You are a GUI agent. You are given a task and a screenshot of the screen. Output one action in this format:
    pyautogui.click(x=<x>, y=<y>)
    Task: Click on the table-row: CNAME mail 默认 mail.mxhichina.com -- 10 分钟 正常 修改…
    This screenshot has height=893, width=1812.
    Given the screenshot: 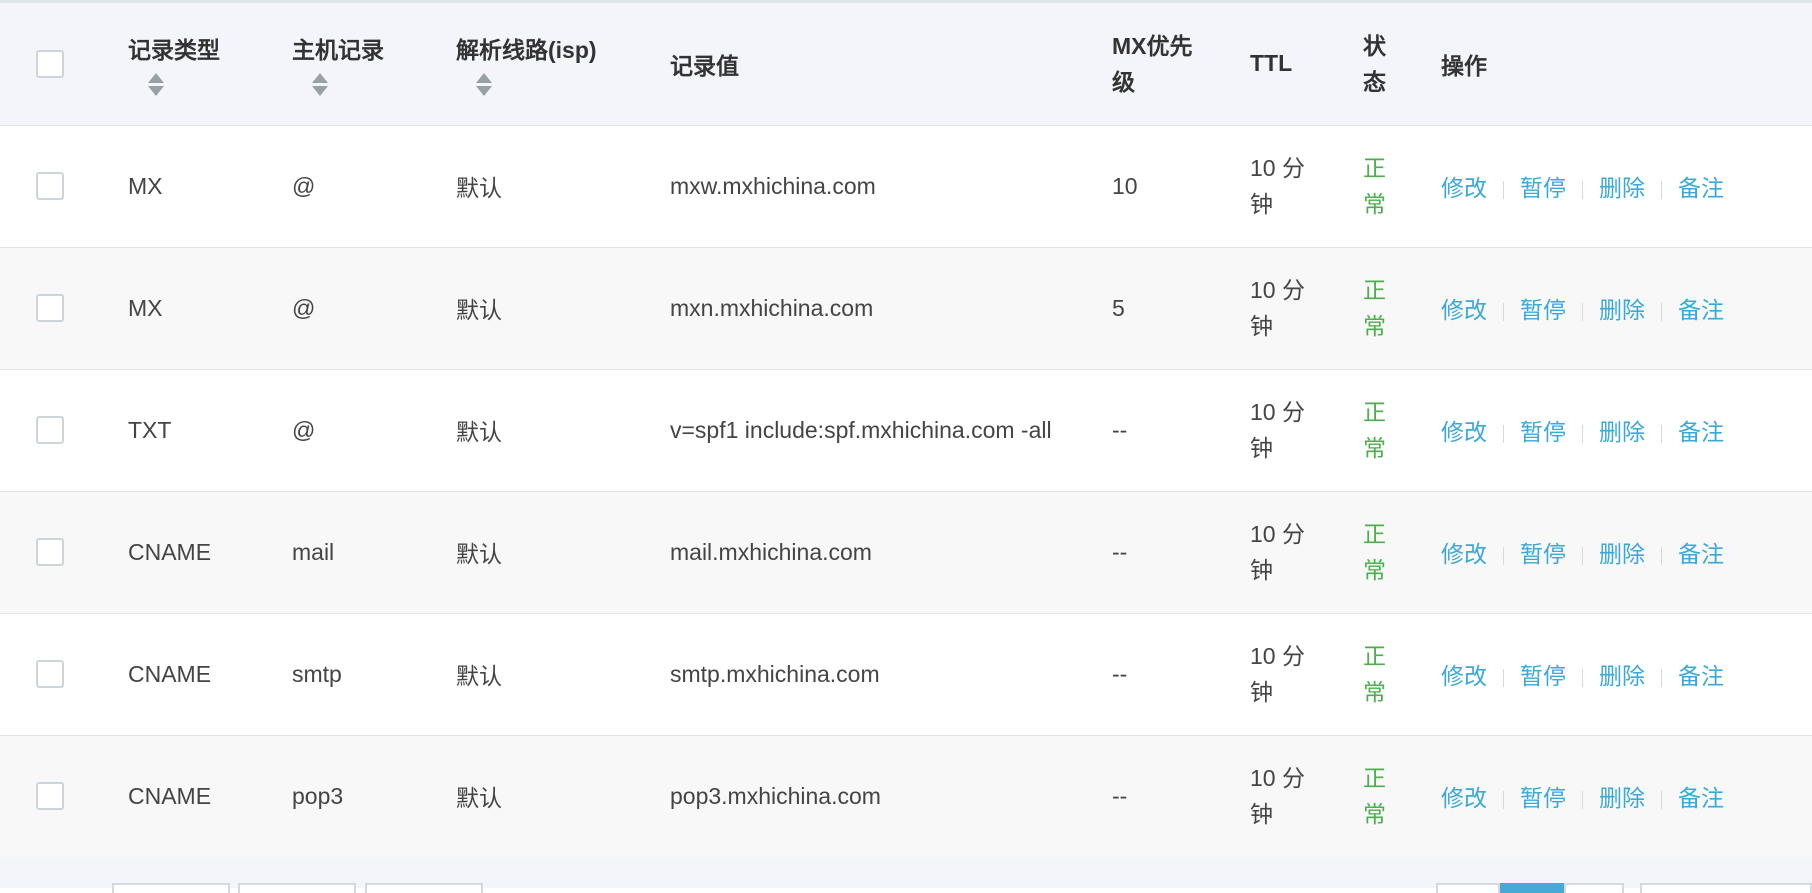 What is the action you would take?
    pyautogui.click(x=906, y=552)
    